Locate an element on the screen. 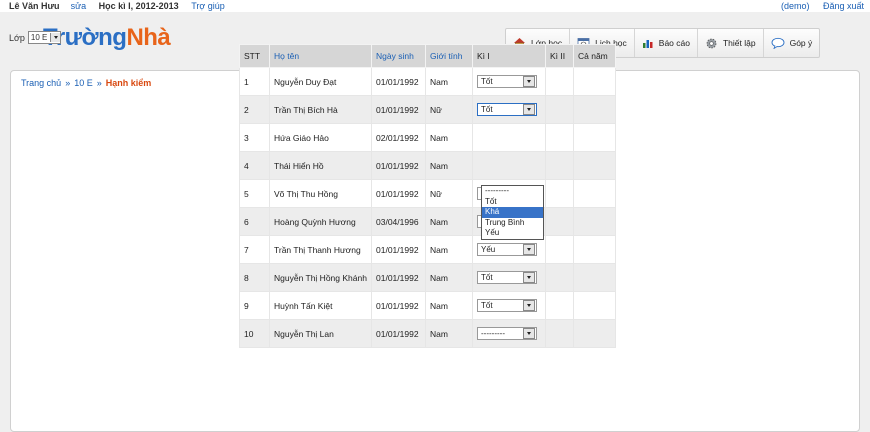 This screenshot has height=432, width=870. conduct-select: Yếu is located at coordinates (507, 249).